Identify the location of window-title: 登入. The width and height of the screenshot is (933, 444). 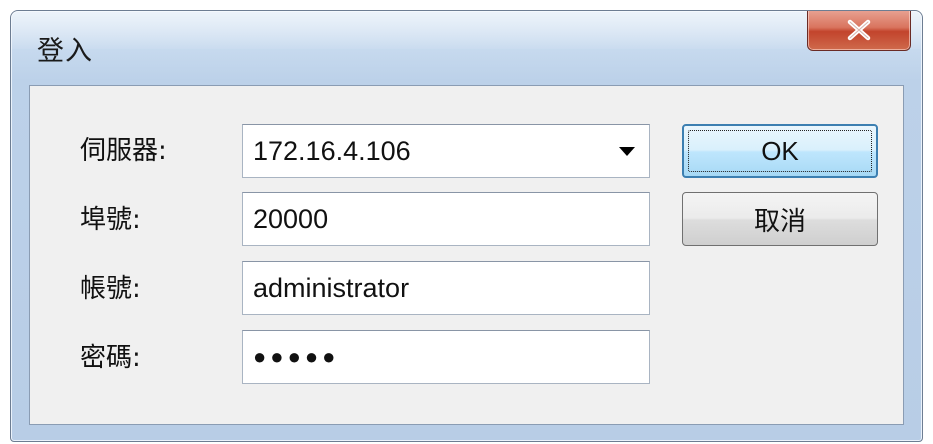
(65, 51).